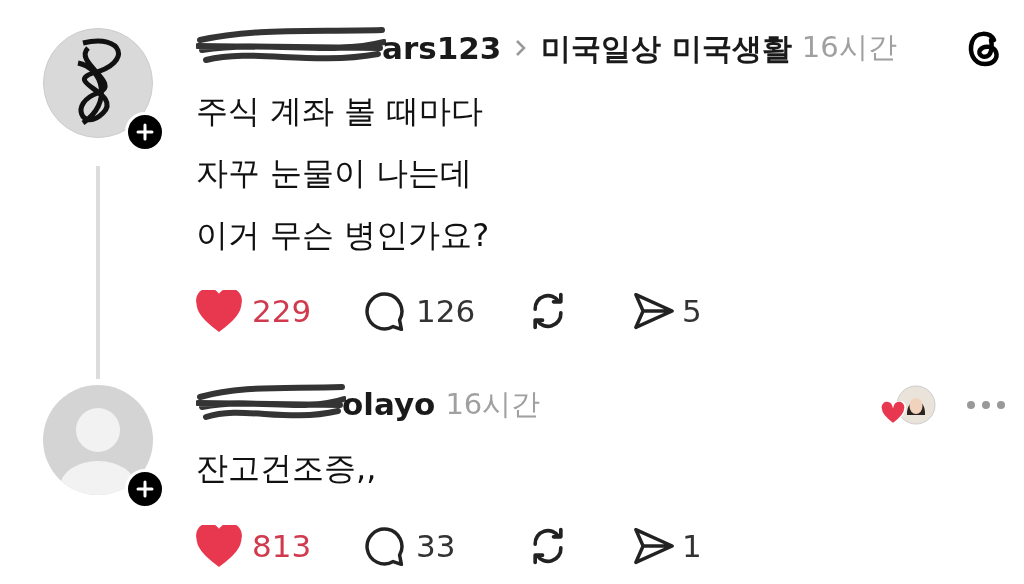  I want to click on post-text: 이거 무슨 병인가요?, so click(343, 235).